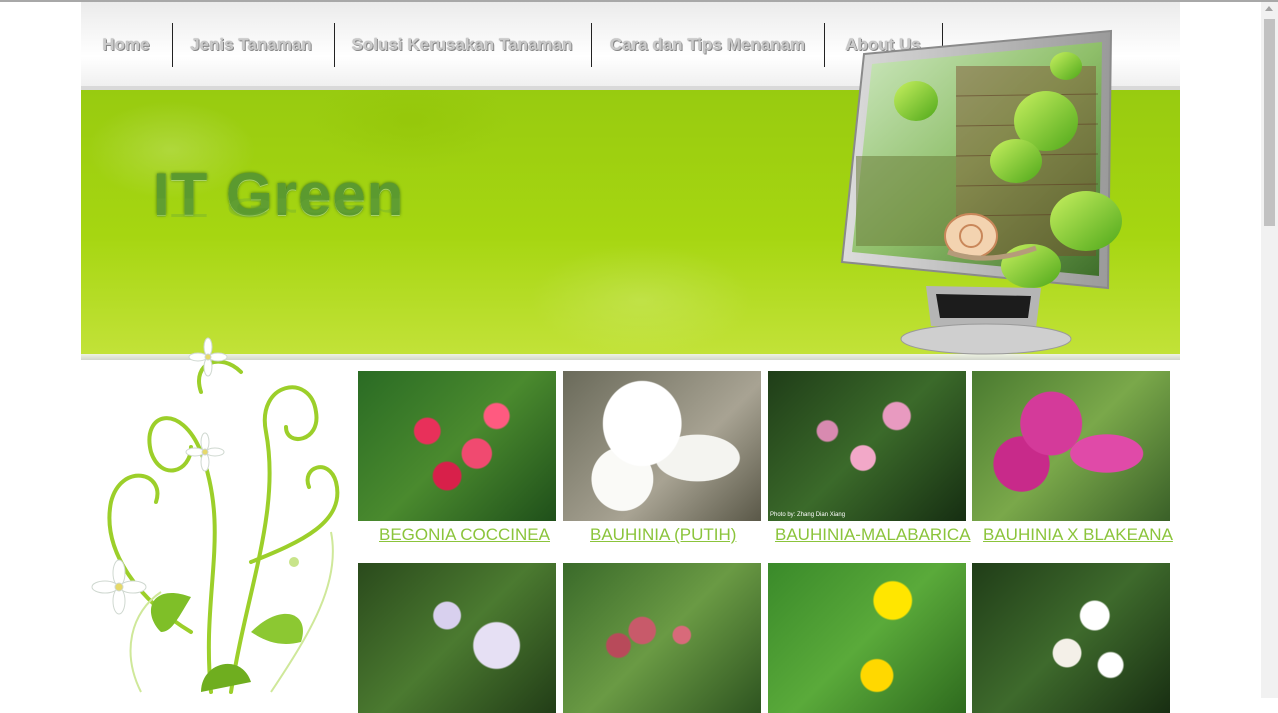 The image size is (1278, 713). I want to click on scrollbar-thumb, so click(1269, 122).